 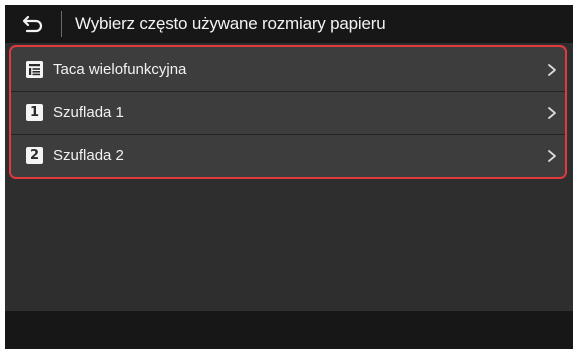 What do you see at coordinates (120, 69) in the screenshot?
I see `list-item-label: Taca wielofunkcyjna` at bounding box center [120, 69].